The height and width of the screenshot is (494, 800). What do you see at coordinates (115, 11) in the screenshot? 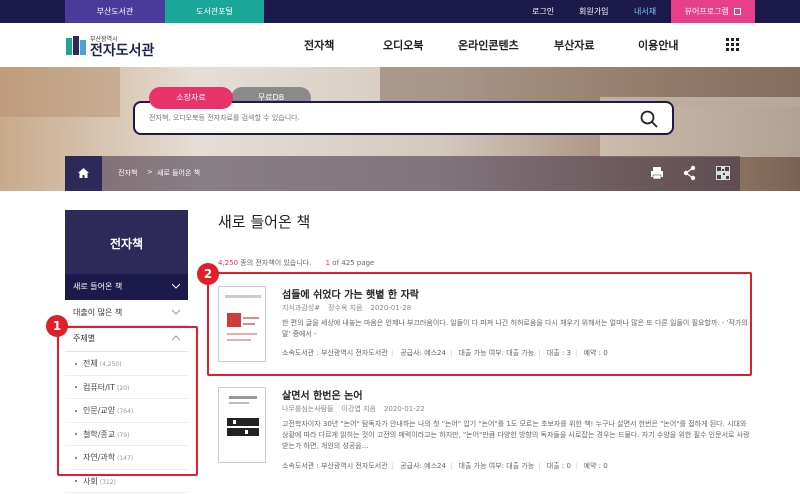
I see `busan-library-tab: 부산도서관` at bounding box center [115, 11].